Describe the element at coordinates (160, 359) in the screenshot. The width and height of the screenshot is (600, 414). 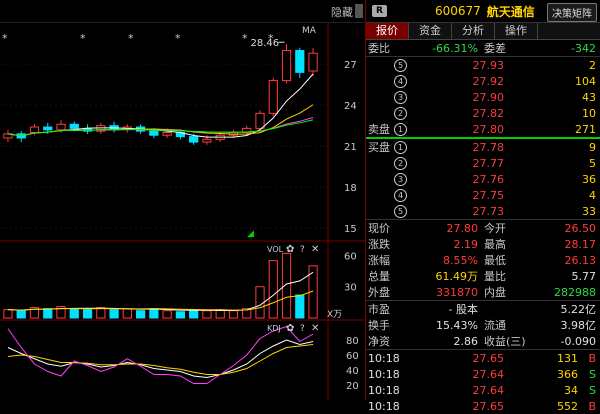
I see `kdj-line` at that location.